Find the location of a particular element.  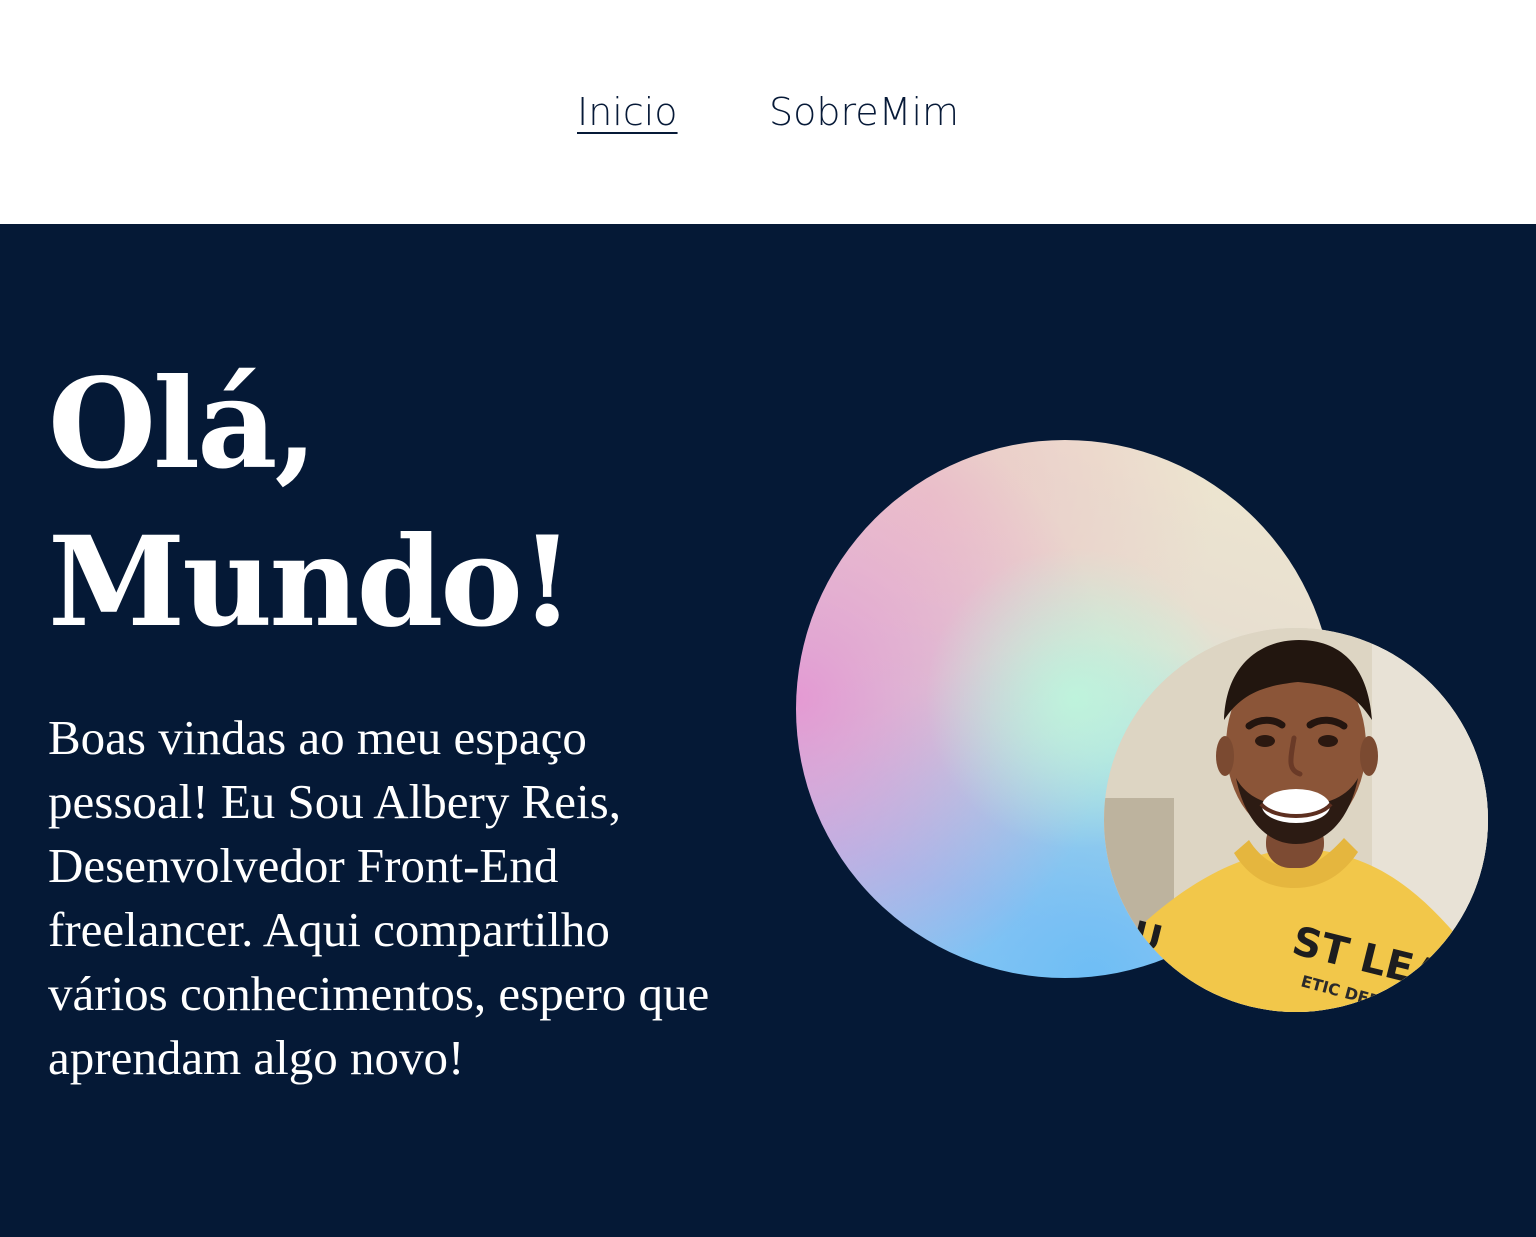

profile-photo: ST LEAG U ETIC DEPARTMENT is located at coordinates (1296, 820).